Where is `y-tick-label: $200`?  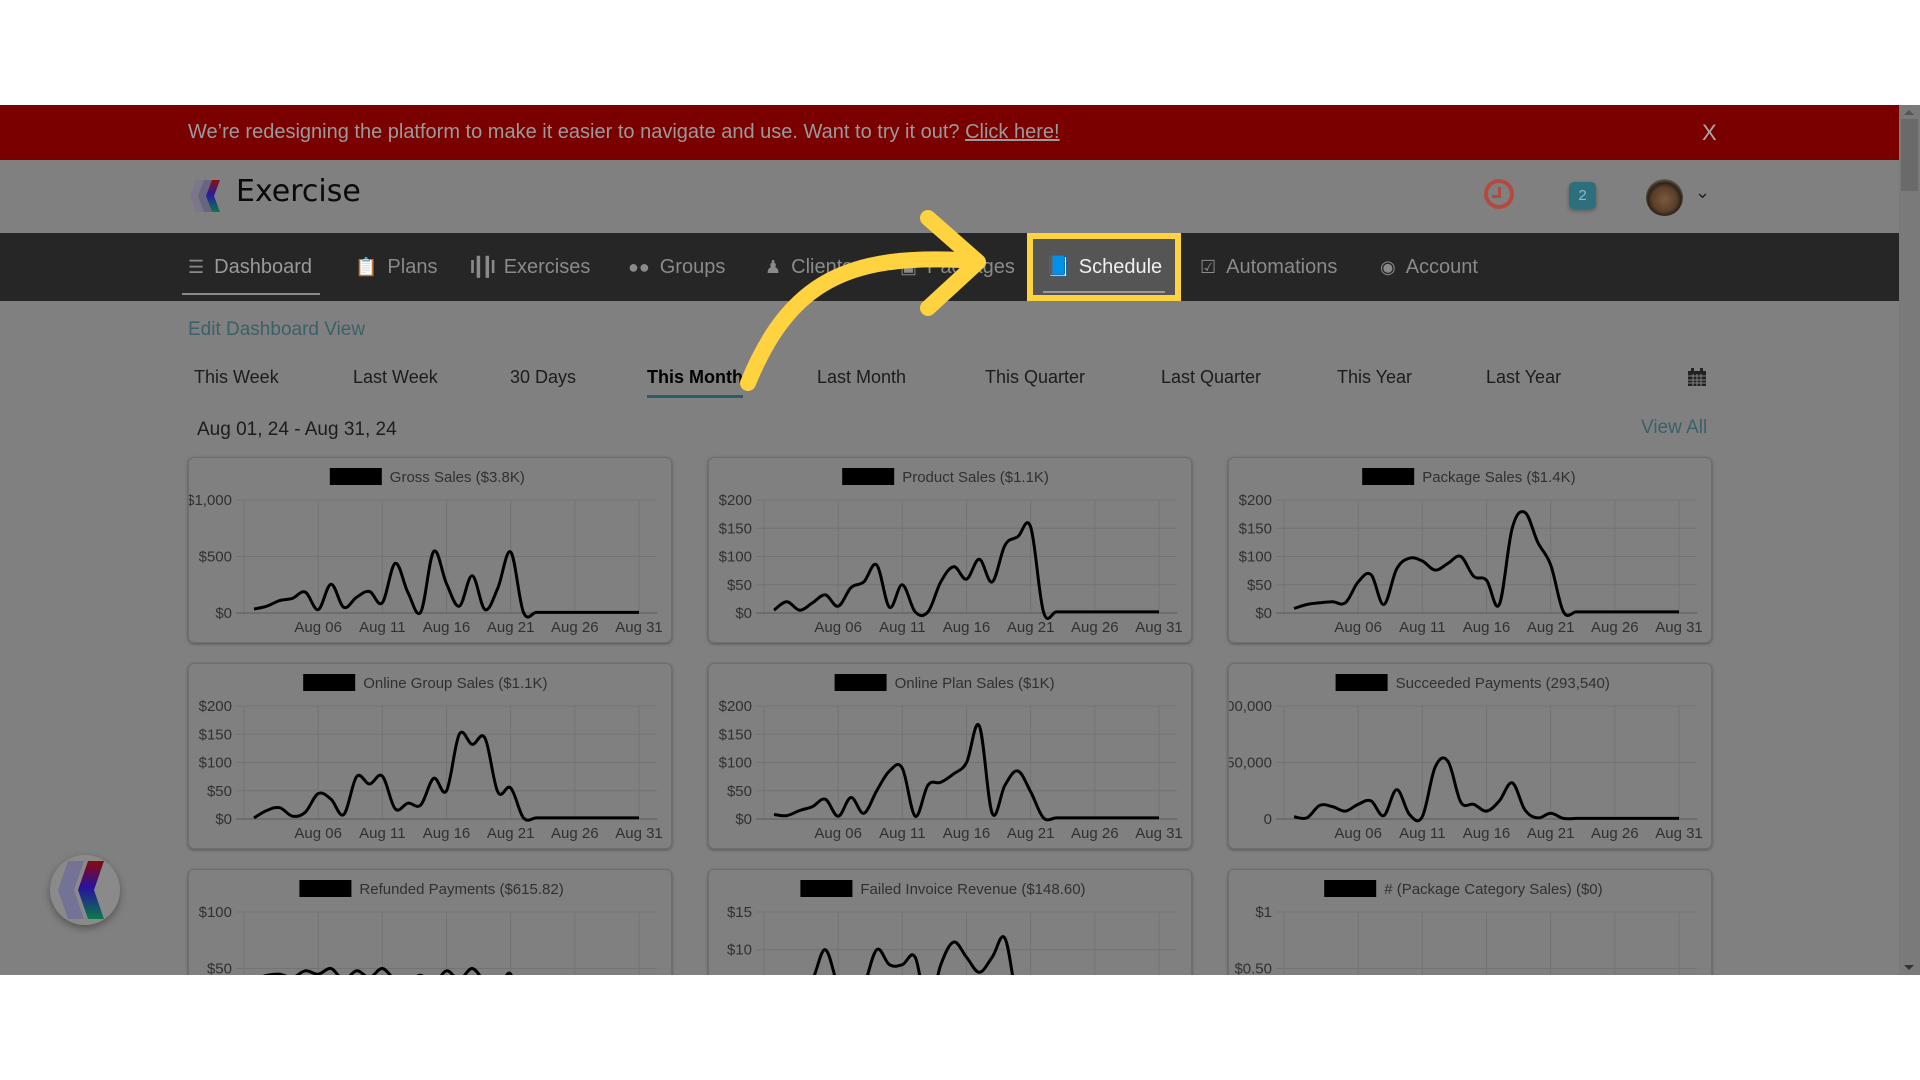
y-tick-label: $200 is located at coordinates (735, 500).